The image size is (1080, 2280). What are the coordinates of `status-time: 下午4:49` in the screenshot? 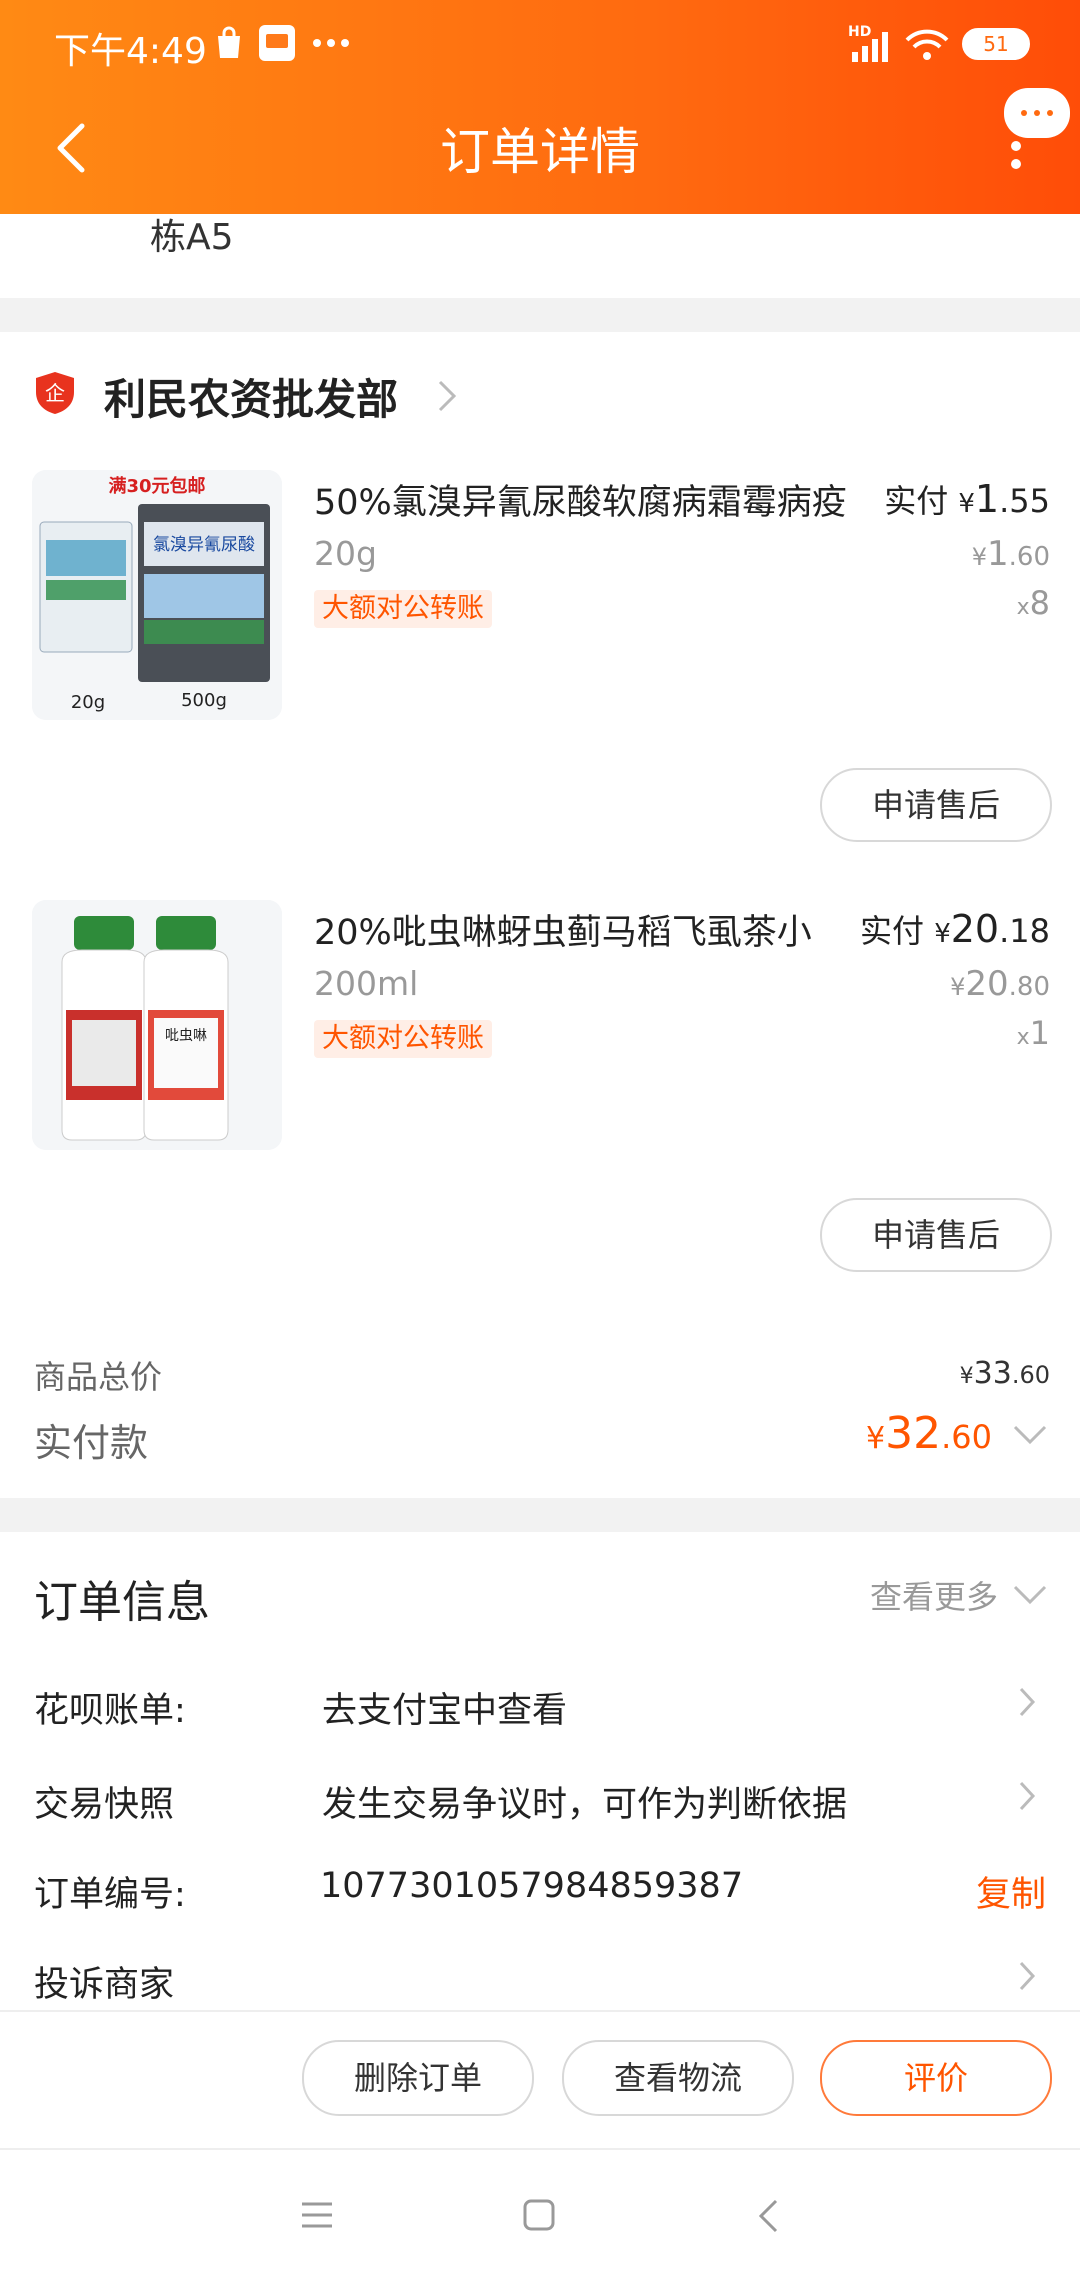 It's located at (130, 51).